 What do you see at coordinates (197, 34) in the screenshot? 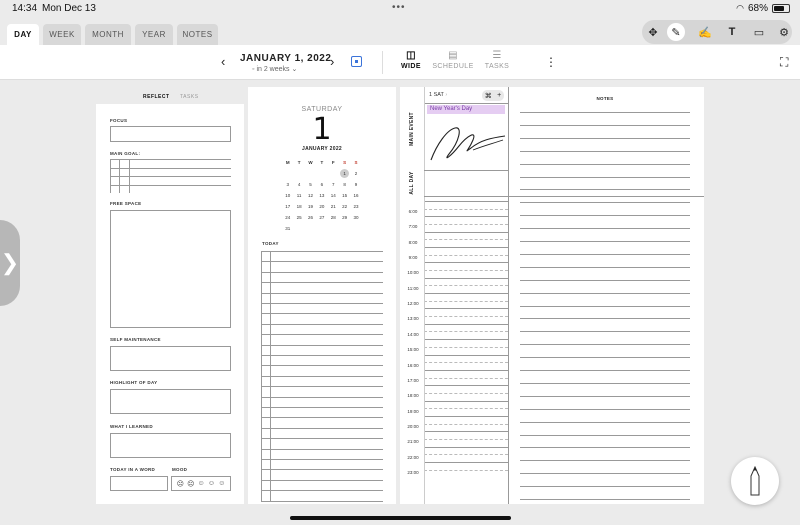
I see `tab-notes: NOTES` at bounding box center [197, 34].